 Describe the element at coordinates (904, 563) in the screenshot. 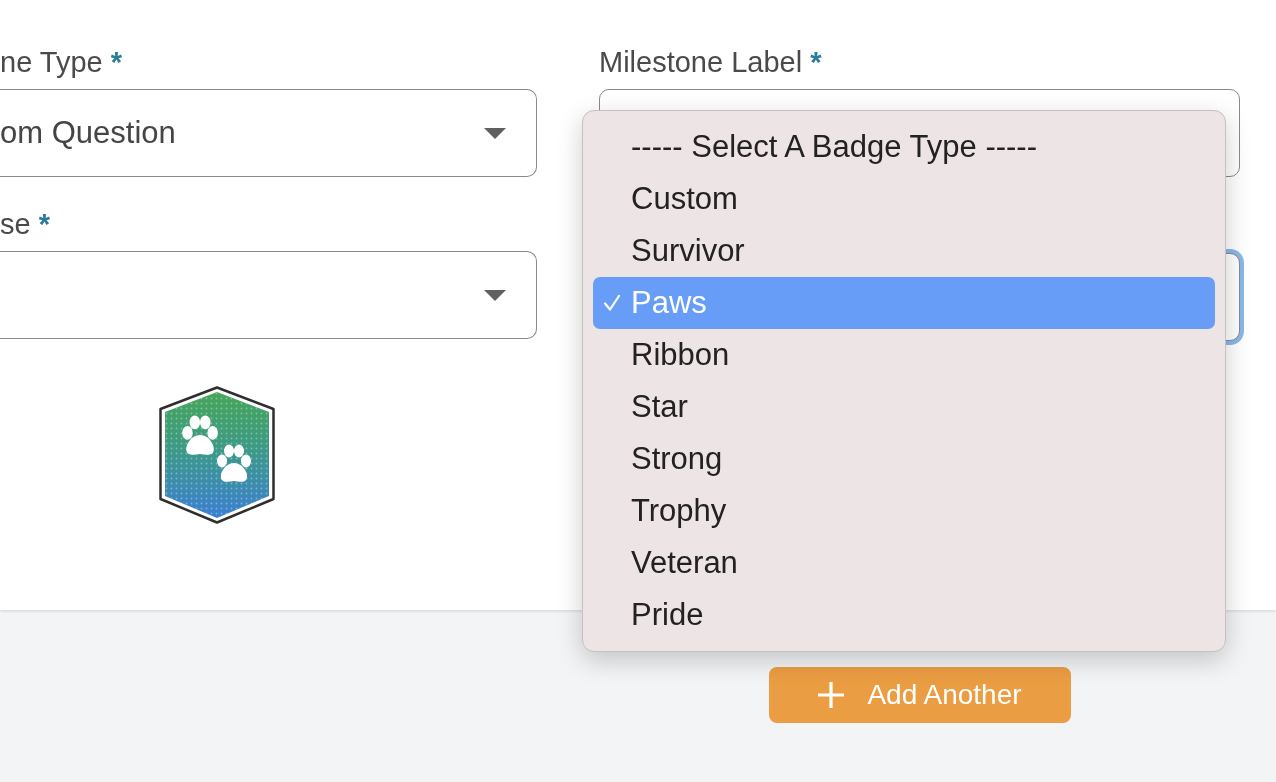

I see `dropdown-option: Veteran` at that location.